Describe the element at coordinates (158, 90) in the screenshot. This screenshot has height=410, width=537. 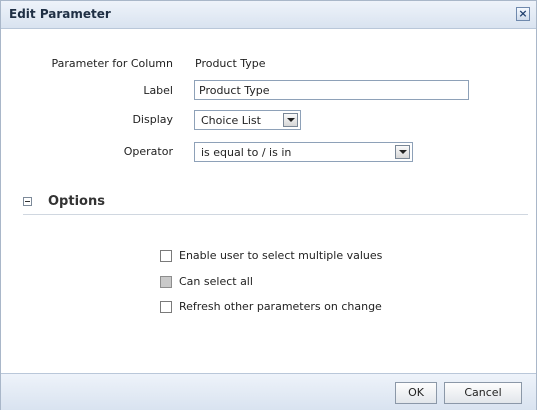
I see `label-field-label: Label` at that location.